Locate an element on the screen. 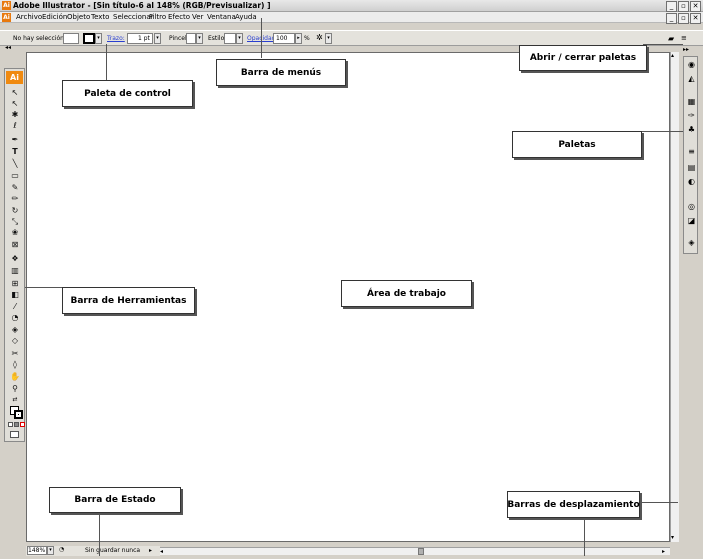 Image resolution: width=703 pixels, height=559 pixels. eraser-tool-icon: ◊ is located at coordinates (15, 364).